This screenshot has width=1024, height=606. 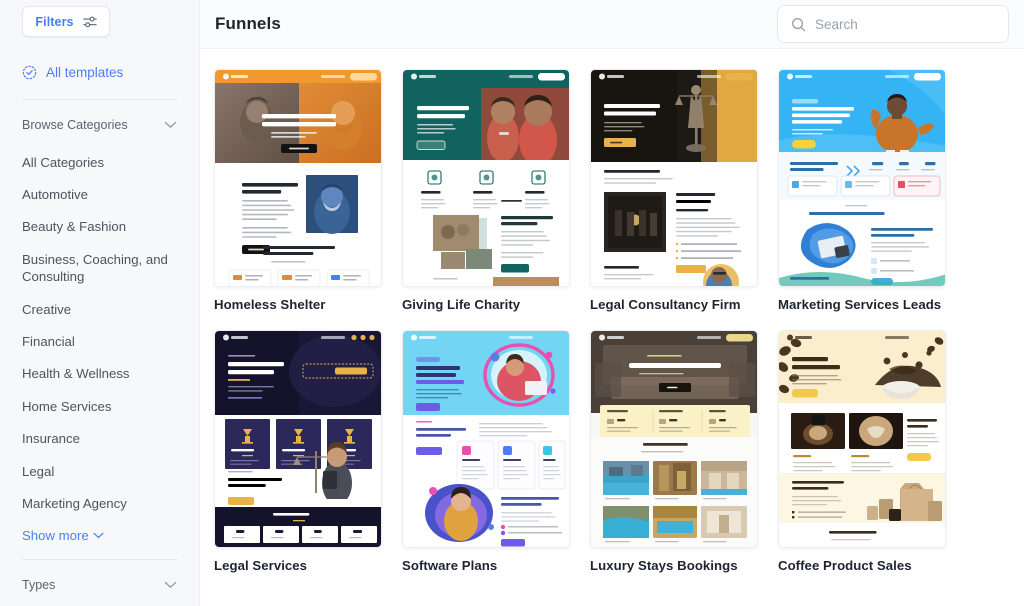 I want to click on template-card-title: Luxury Stays Bookings, so click(x=664, y=565).